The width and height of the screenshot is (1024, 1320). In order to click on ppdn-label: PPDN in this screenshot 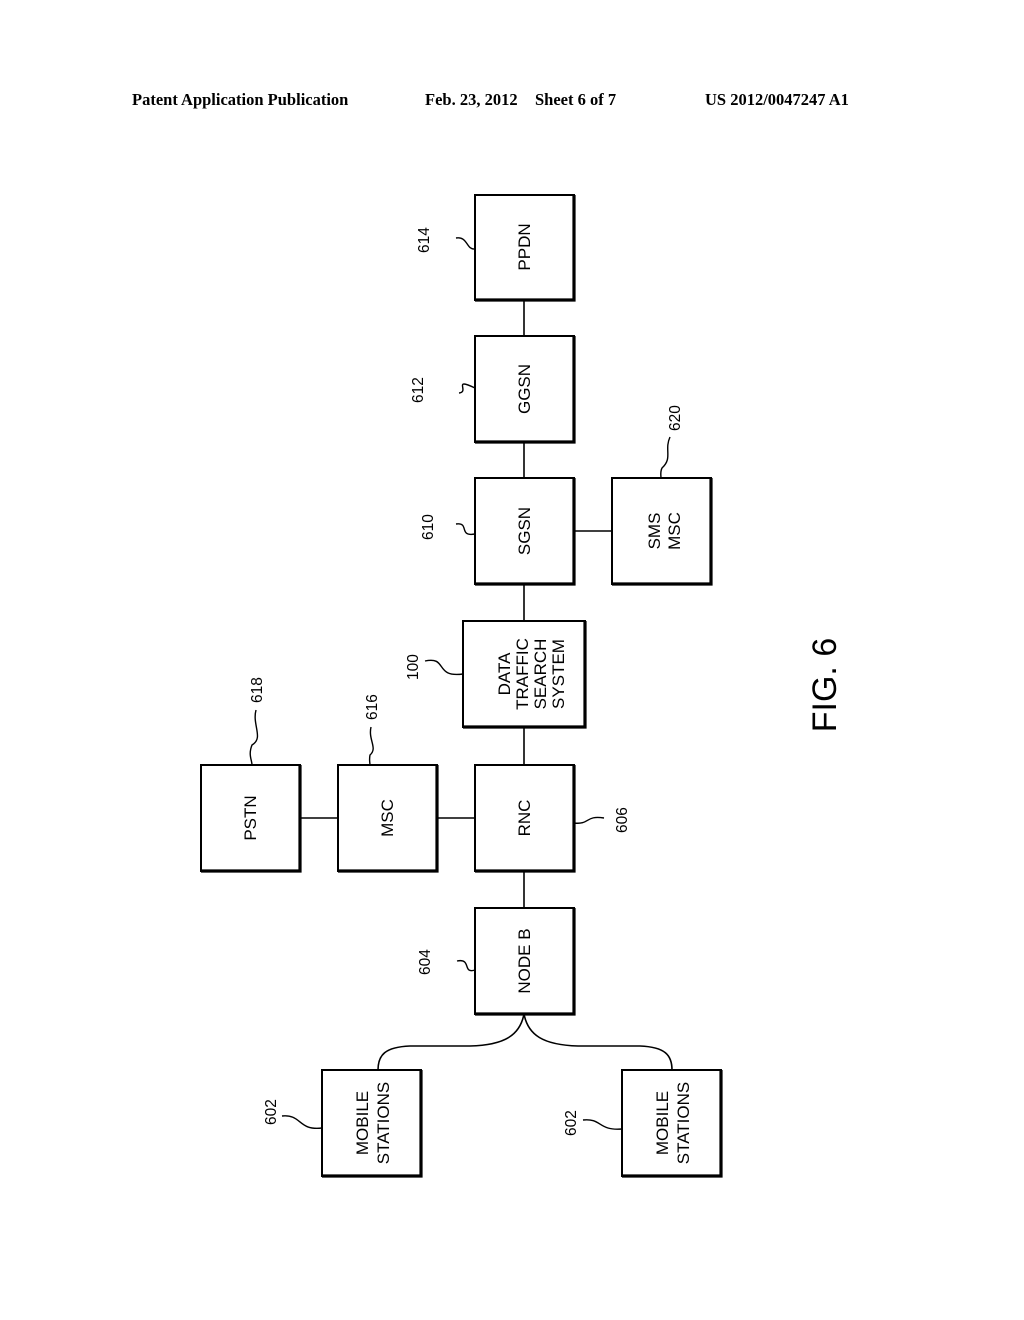, I will do `click(524, 246)`.